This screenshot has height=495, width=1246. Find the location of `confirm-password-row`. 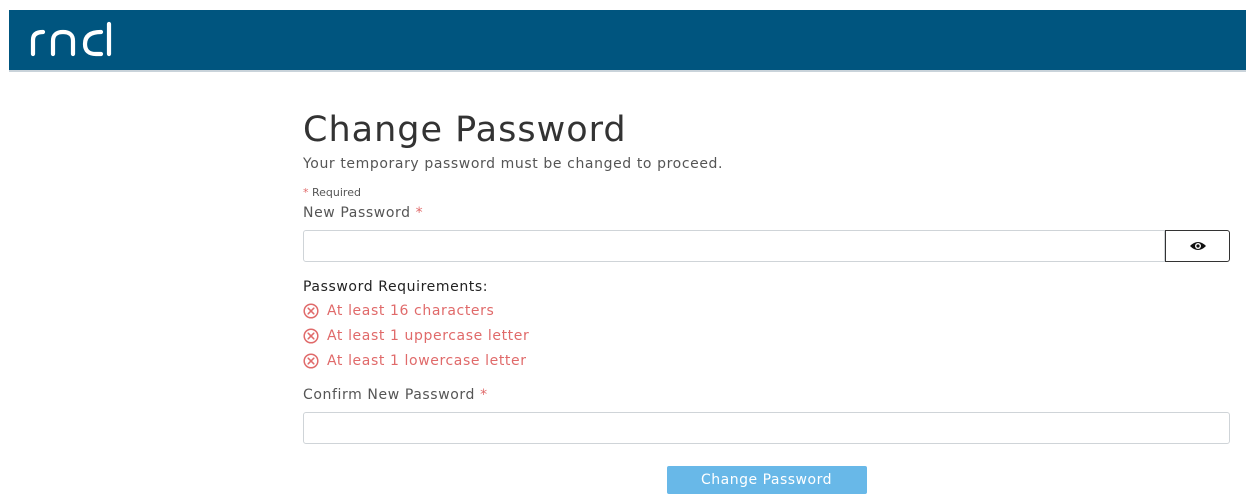

confirm-password-row is located at coordinates (766, 428).